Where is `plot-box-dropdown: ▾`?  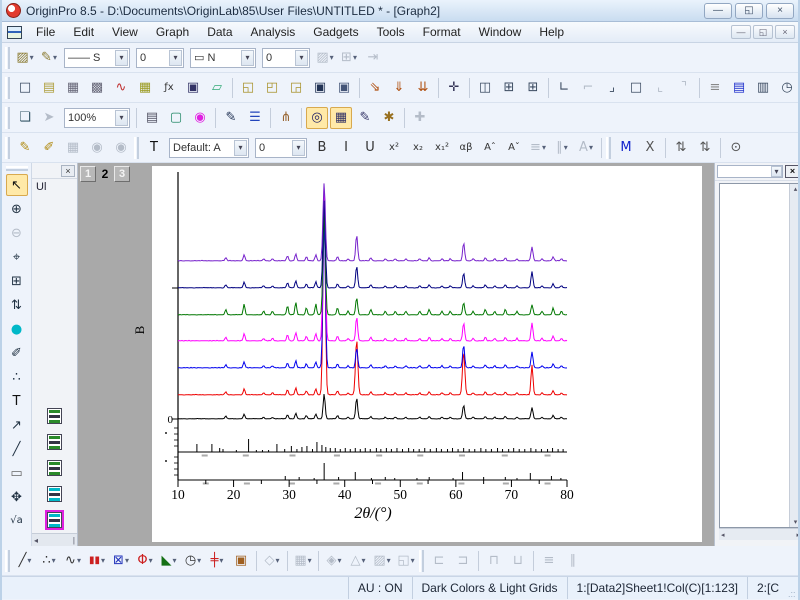
plot-box-dropdown: ▾ is located at coordinates (151, 560).